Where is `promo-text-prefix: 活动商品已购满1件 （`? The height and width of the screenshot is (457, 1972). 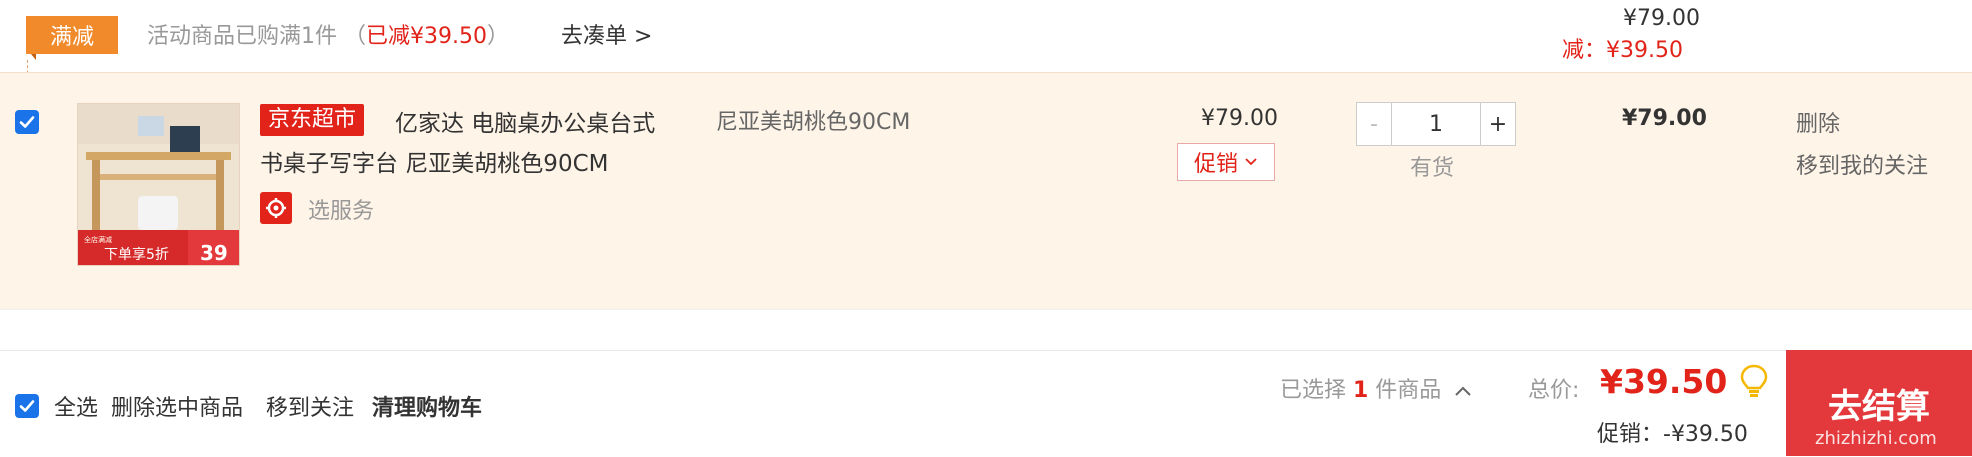 promo-text-prefix: 活动商品已购满1件 （ is located at coordinates (256, 36).